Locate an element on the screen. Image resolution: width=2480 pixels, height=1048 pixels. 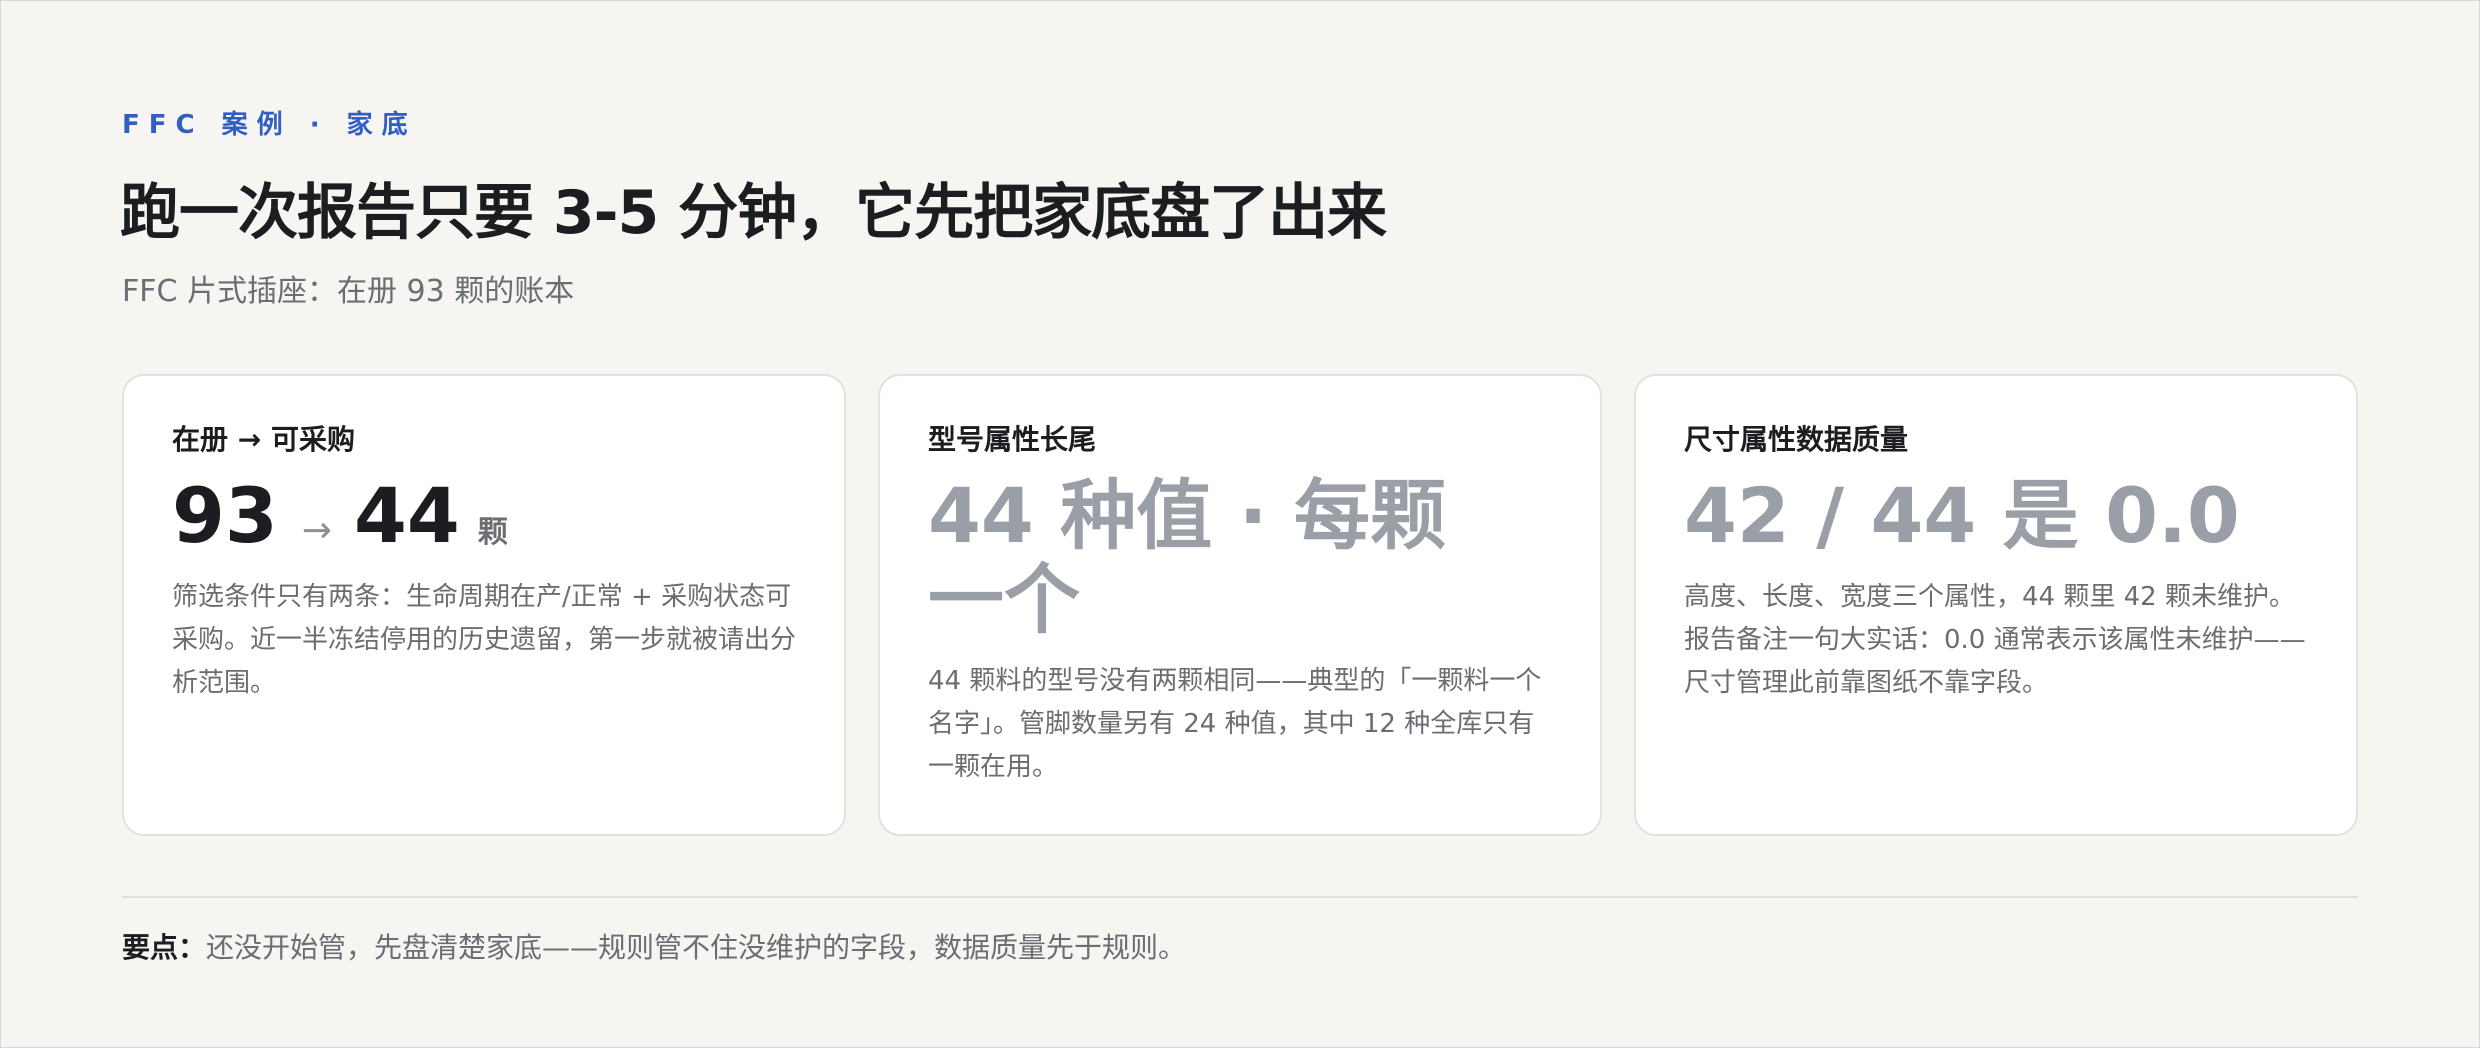
arrow-right-icon: → is located at coordinates (316, 530).